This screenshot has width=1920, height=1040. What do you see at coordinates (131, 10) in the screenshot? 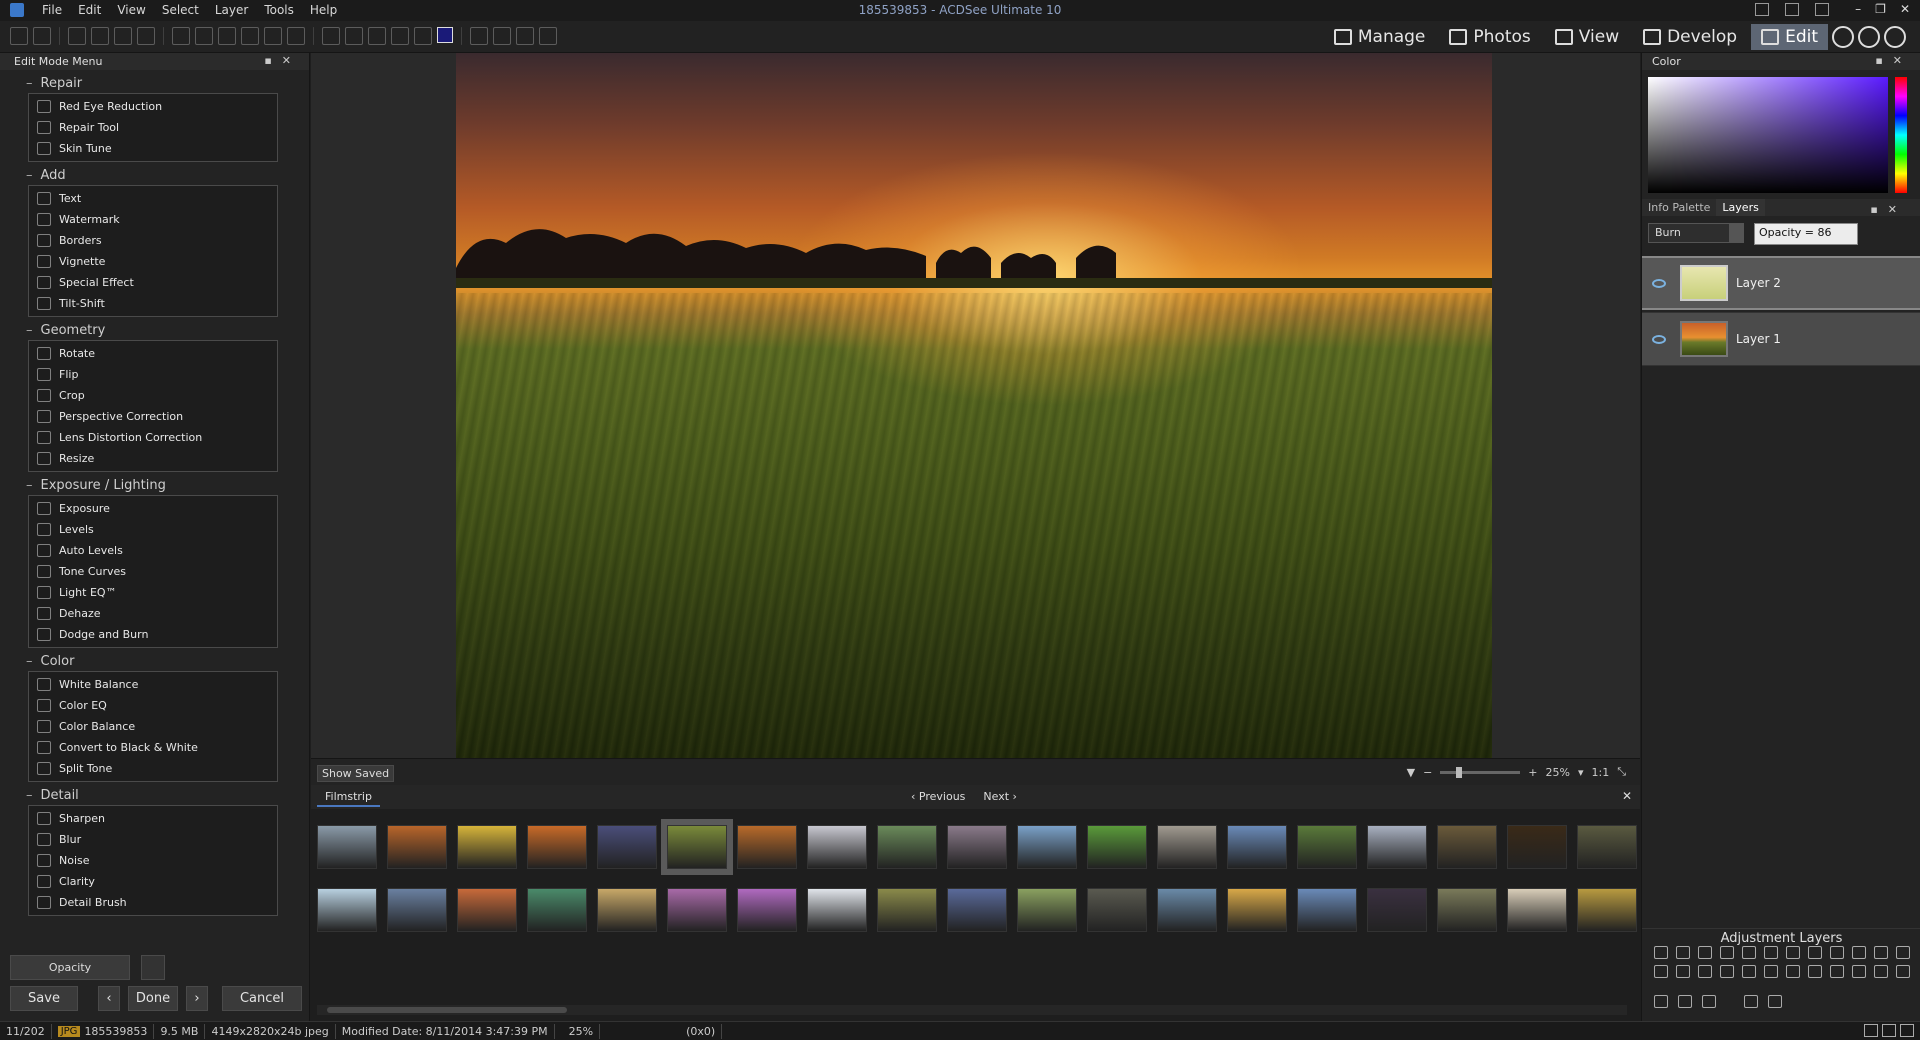
I see `menu-view: View` at bounding box center [131, 10].